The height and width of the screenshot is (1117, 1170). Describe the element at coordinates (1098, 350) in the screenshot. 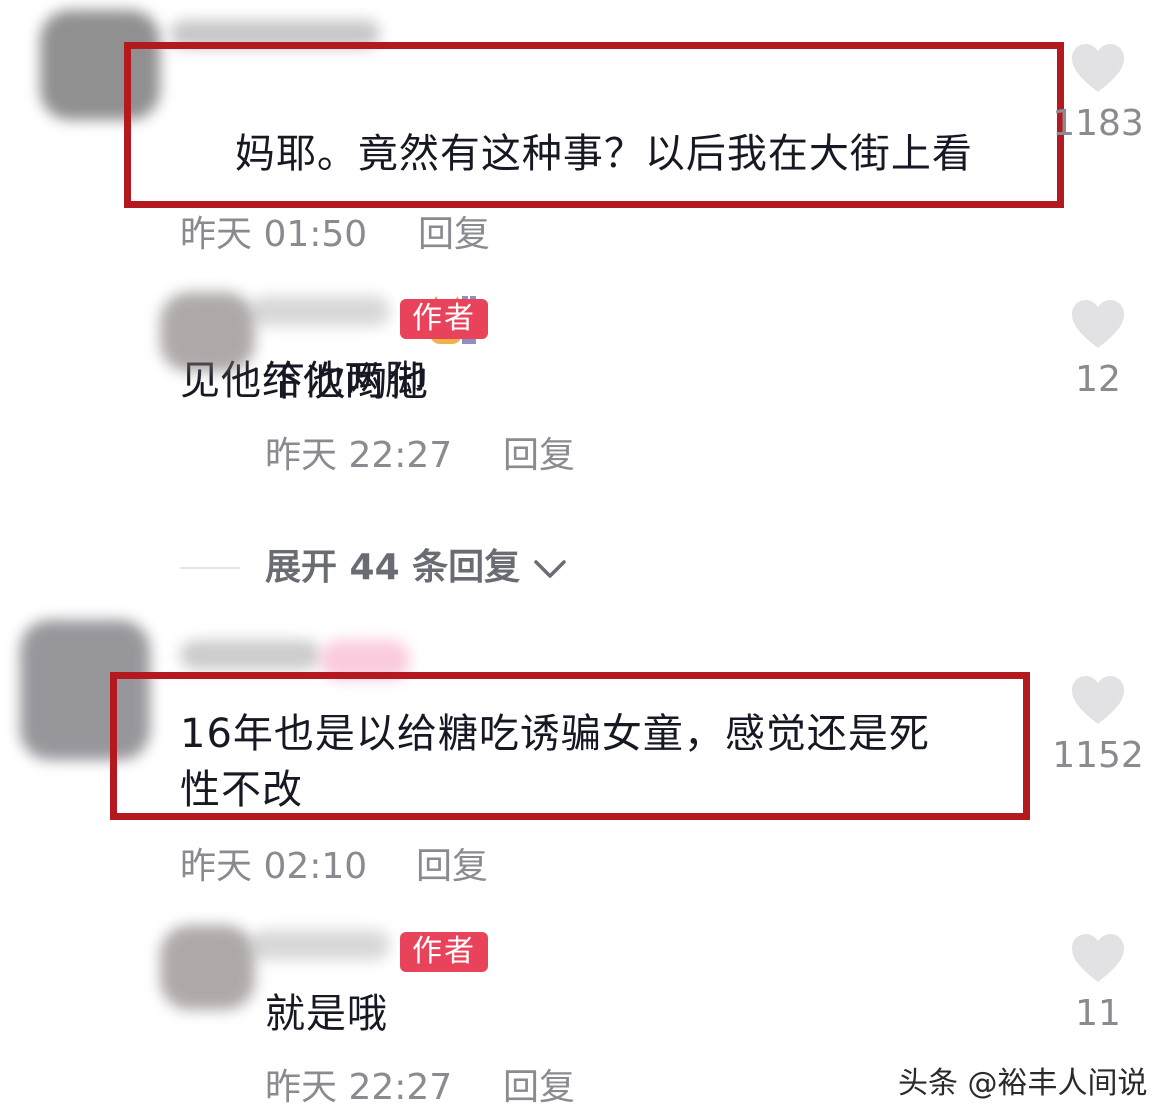

I see `like-button: 12` at that location.